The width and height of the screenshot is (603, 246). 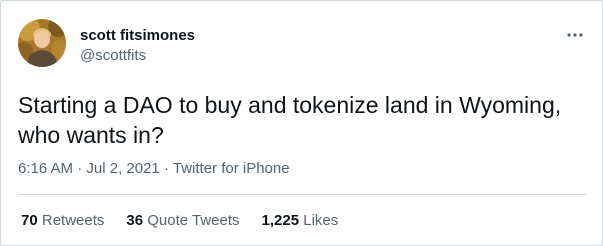 What do you see at coordinates (231, 168) in the screenshot?
I see `tweet-source: Twitter for iPhone` at bounding box center [231, 168].